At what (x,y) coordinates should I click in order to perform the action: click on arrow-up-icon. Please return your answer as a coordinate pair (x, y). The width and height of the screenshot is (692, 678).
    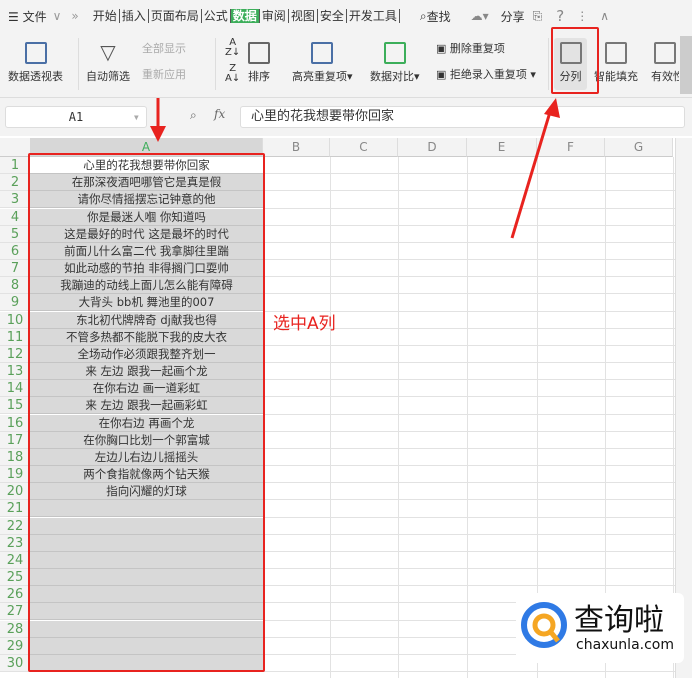
    Looking at the image, I should click on (552, 108).